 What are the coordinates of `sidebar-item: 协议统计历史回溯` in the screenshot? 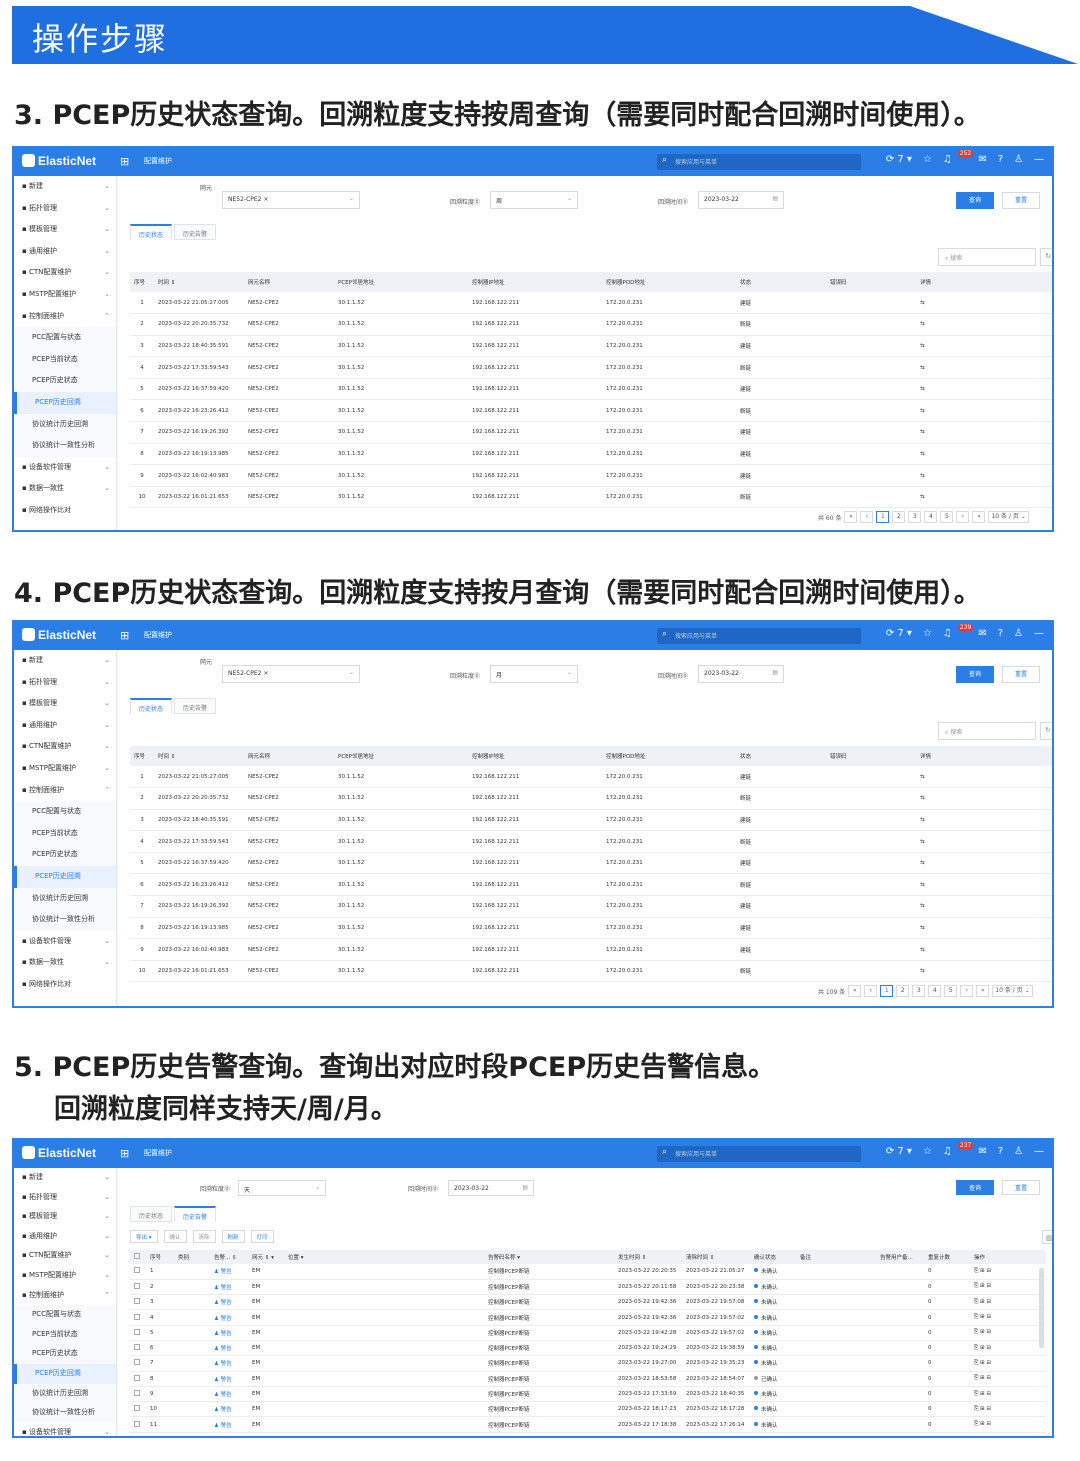 It's located at (65, 898).